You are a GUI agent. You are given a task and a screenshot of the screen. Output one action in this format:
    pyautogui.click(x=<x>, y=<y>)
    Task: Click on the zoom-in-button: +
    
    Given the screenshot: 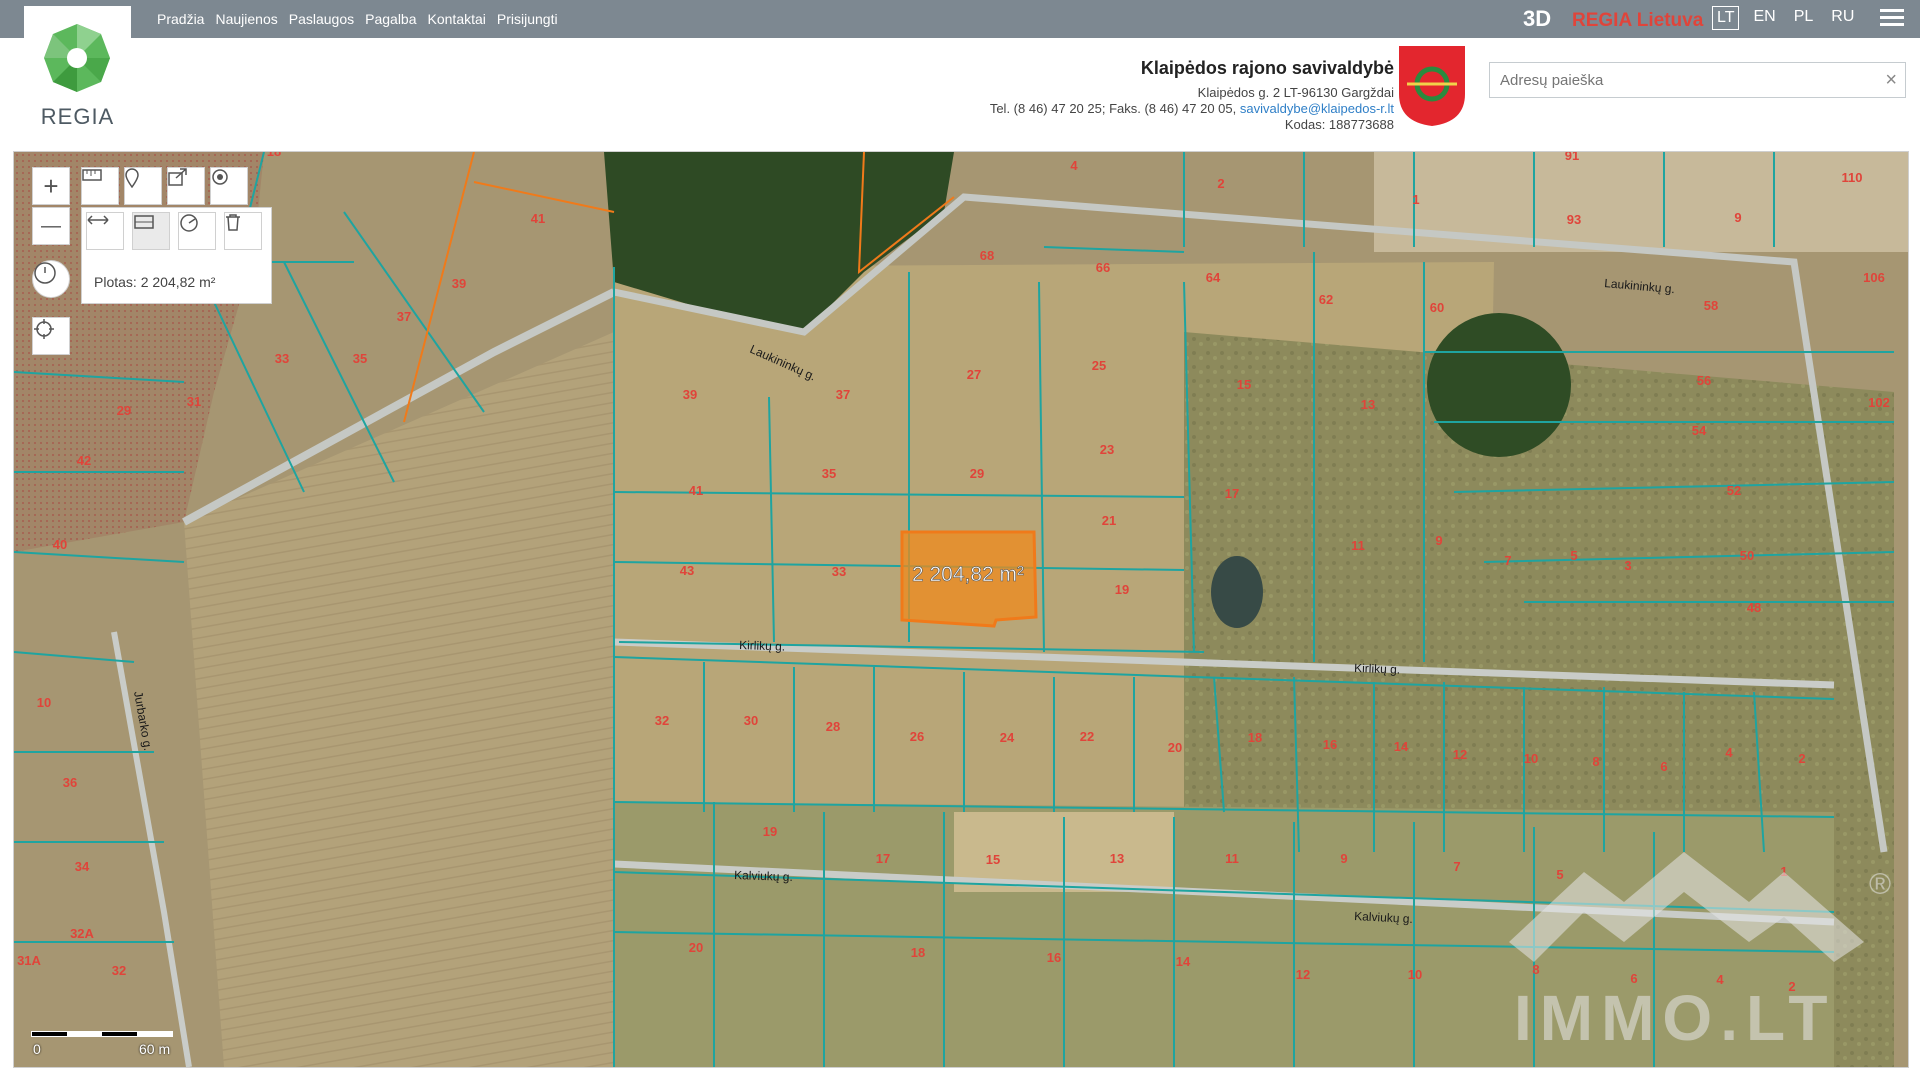 What is the action you would take?
    pyautogui.click(x=51, y=186)
    